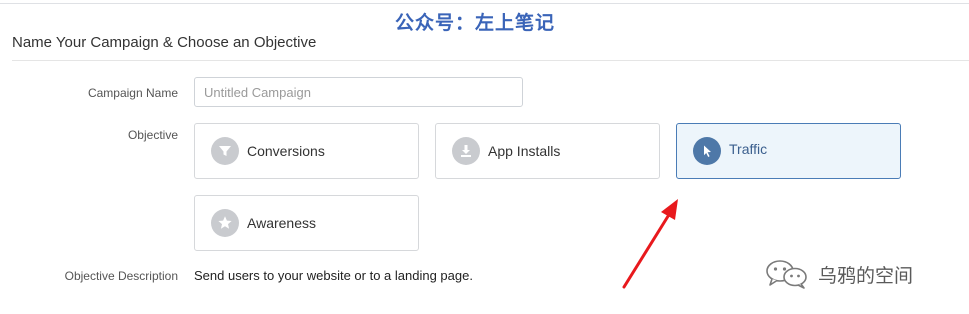 The width and height of the screenshot is (969, 314). Describe the element at coordinates (786, 274) in the screenshot. I see `wechat-icon` at that location.